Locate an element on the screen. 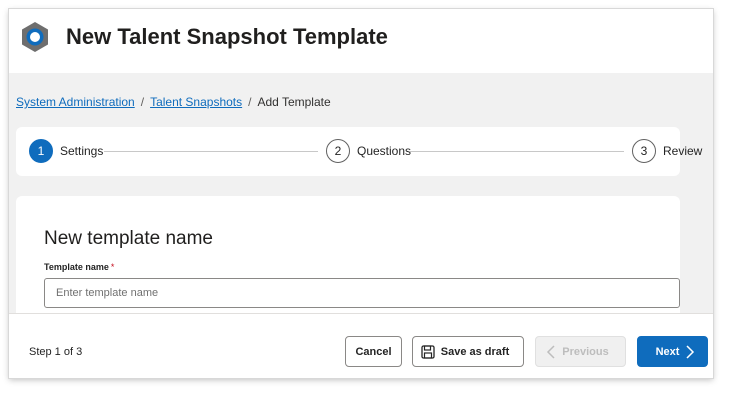  step-label: Settings is located at coordinates (82, 151).